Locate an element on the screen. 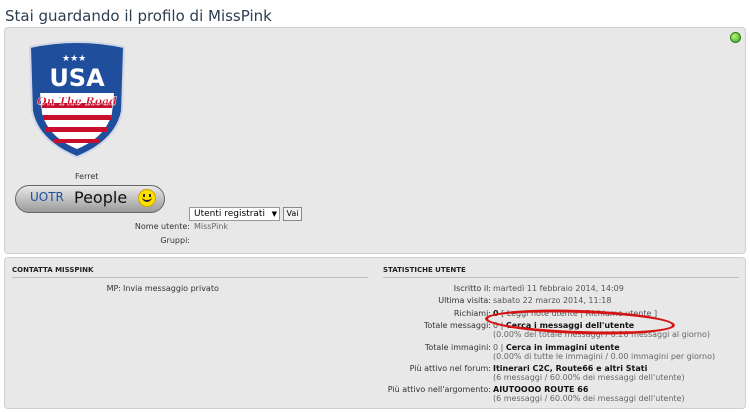 This screenshot has height=412, width=750. contact-heading: CONTATTA MISSPINK is located at coordinates (190, 272).